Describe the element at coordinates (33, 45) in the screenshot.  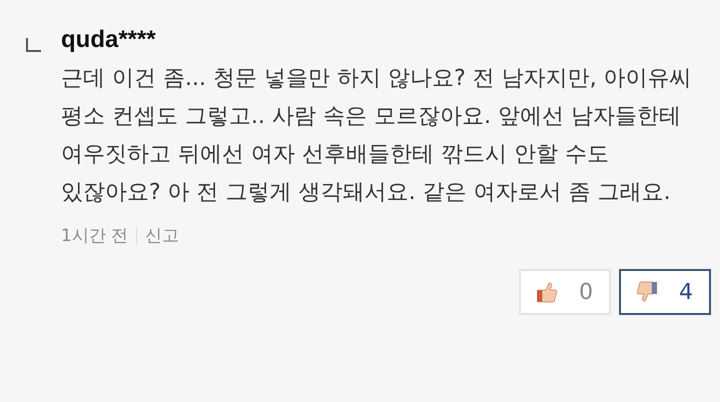
I see `reply-indicator-icon` at that location.